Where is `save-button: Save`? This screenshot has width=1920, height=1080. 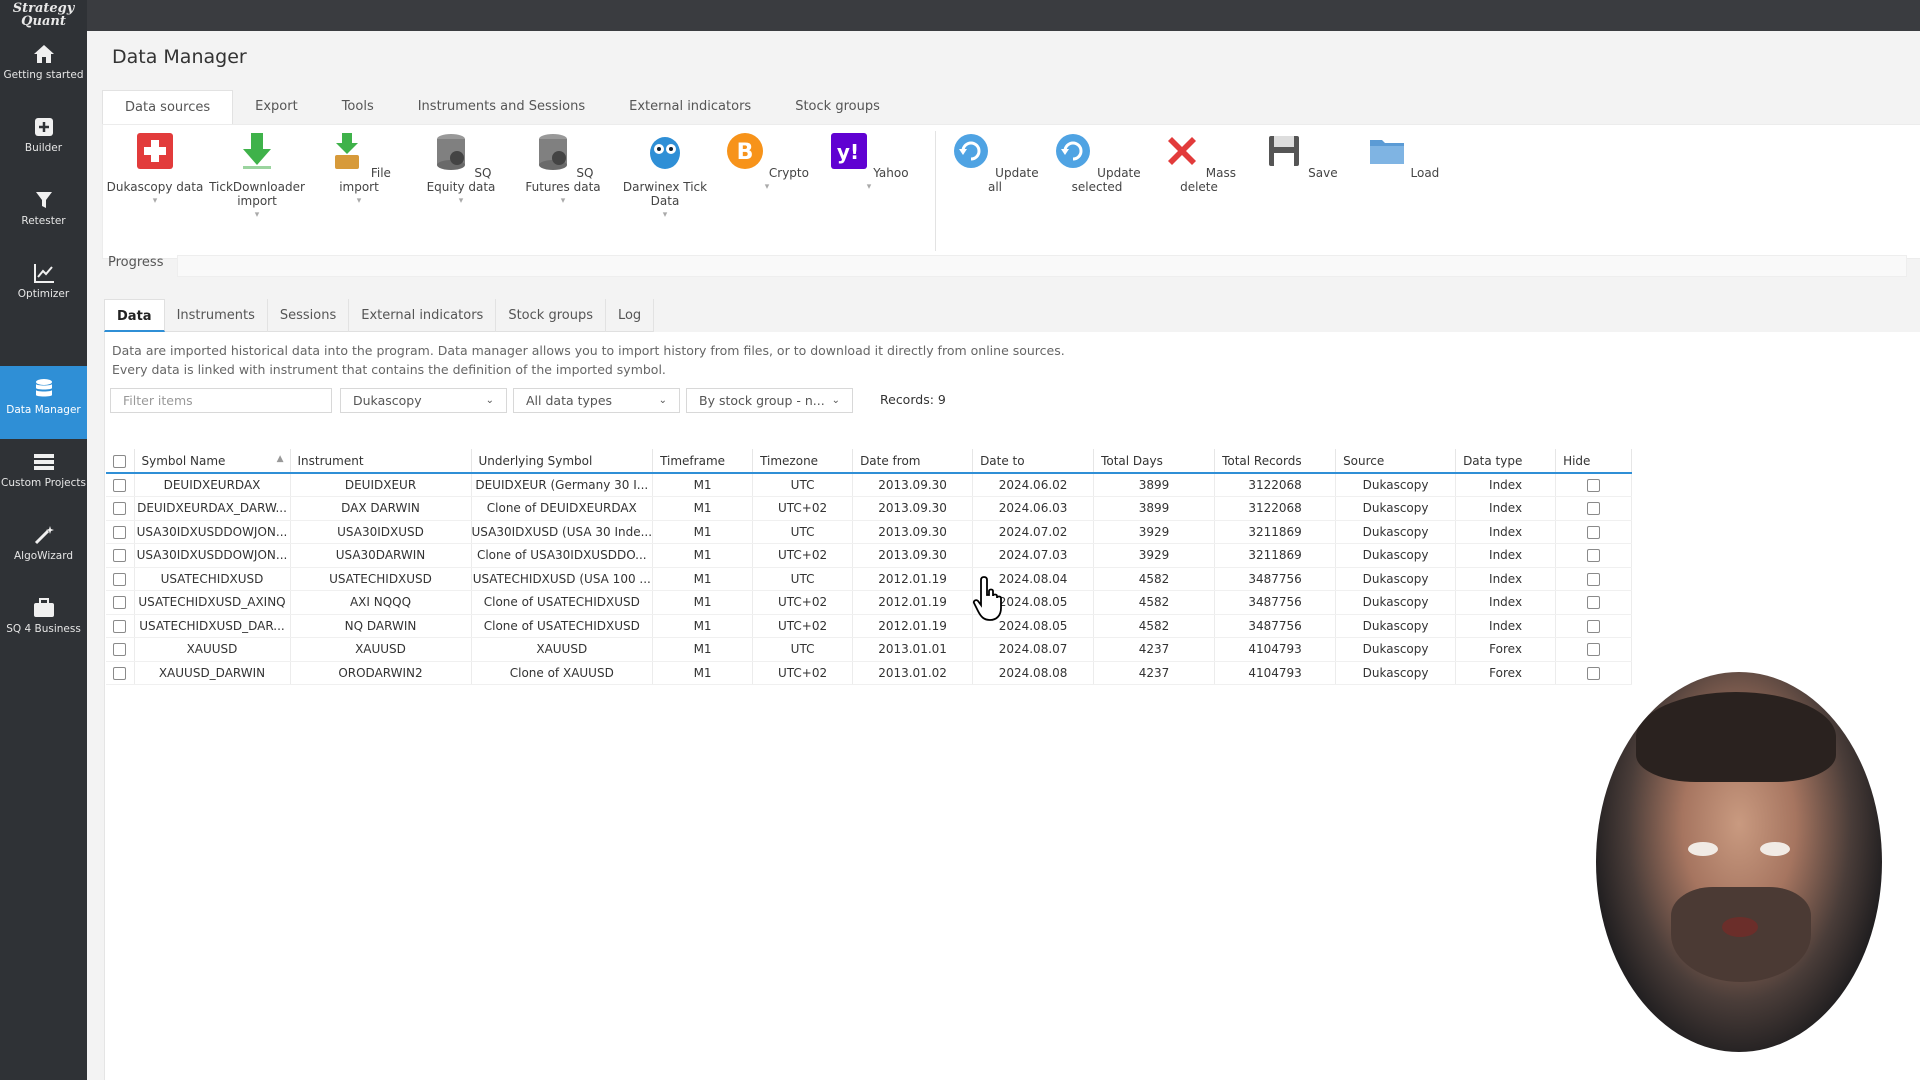
save-button: Save is located at coordinates (1301, 155).